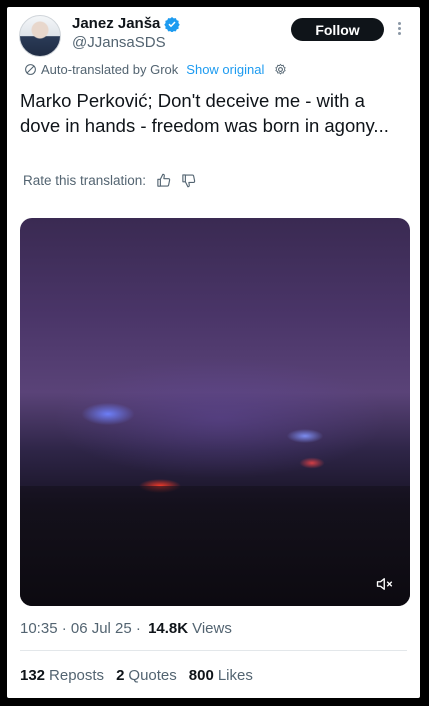  Describe the element at coordinates (40, 36) in the screenshot. I see `avatar` at that location.